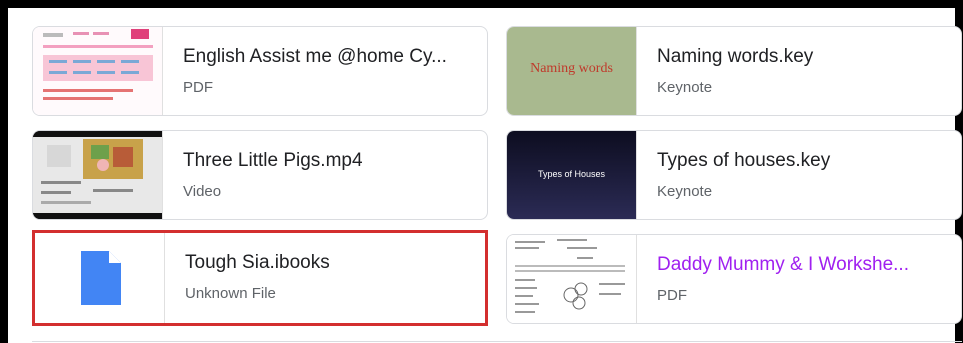 The height and width of the screenshot is (343, 963). What do you see at coordinates (735, 56) in the screenshot?
I see `file-title: Naming words.key` at bounding box center [735, 56].